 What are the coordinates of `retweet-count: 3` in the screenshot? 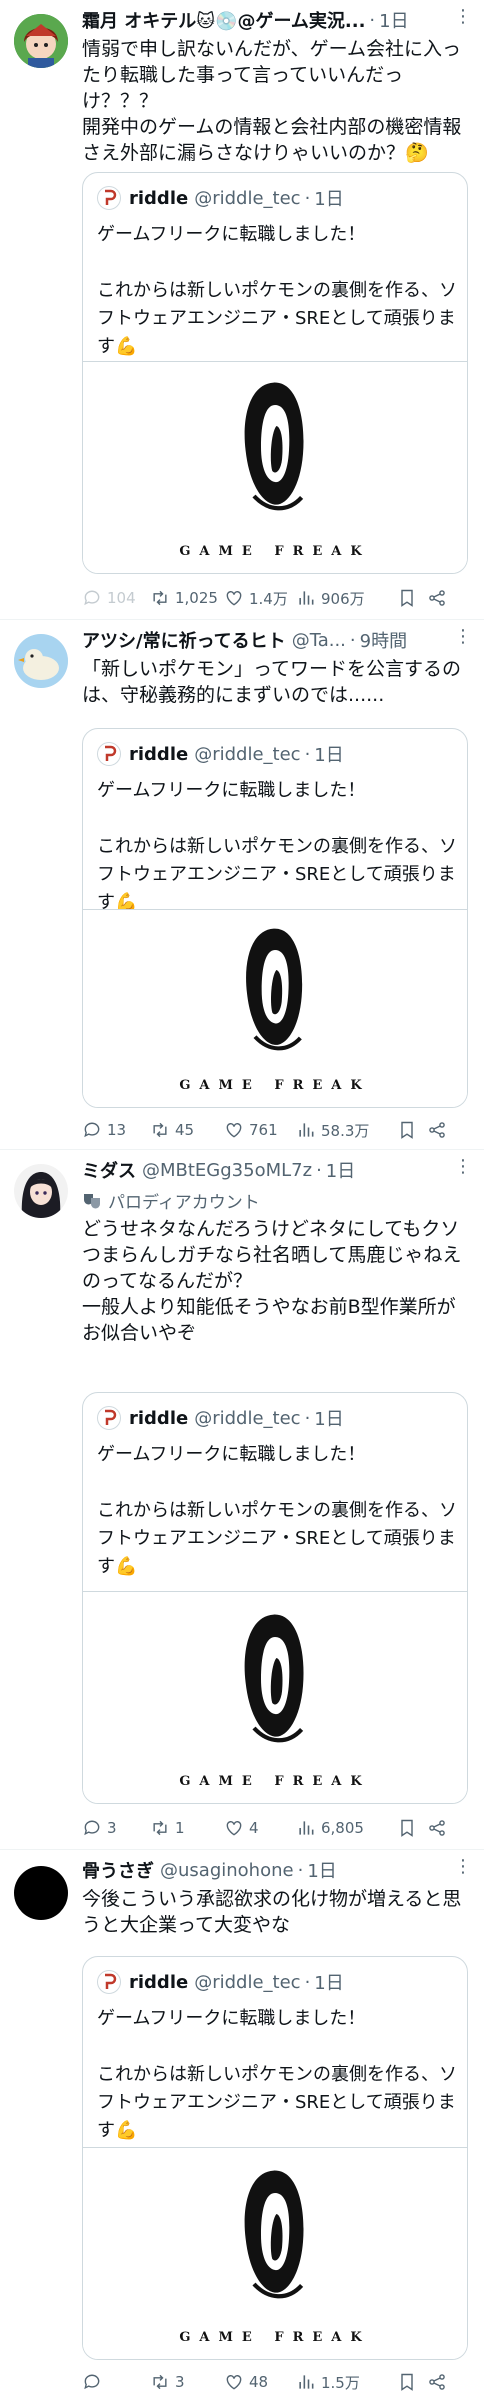 It's located at (180, 2382).